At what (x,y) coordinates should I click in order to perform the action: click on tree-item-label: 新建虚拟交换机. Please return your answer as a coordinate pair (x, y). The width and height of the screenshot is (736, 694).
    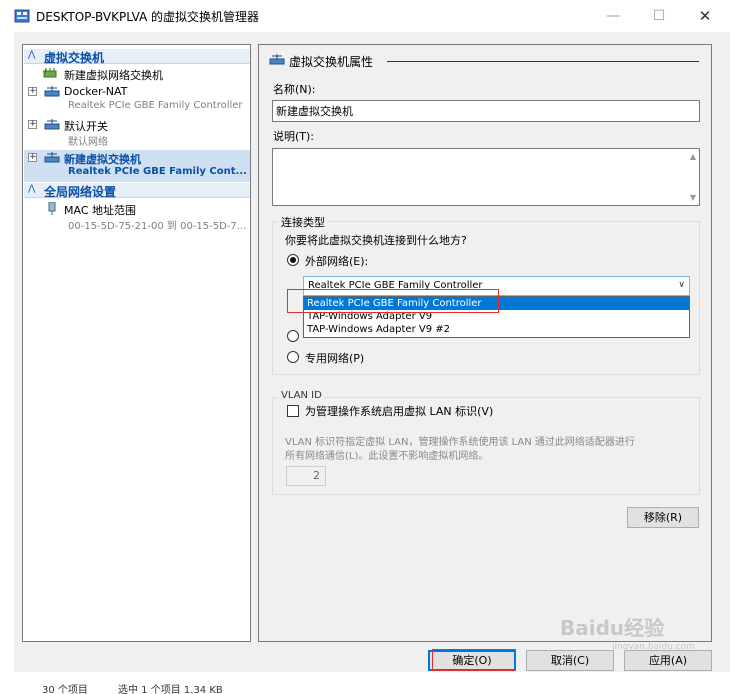
    Looking at the image, I should click on (102, 159).